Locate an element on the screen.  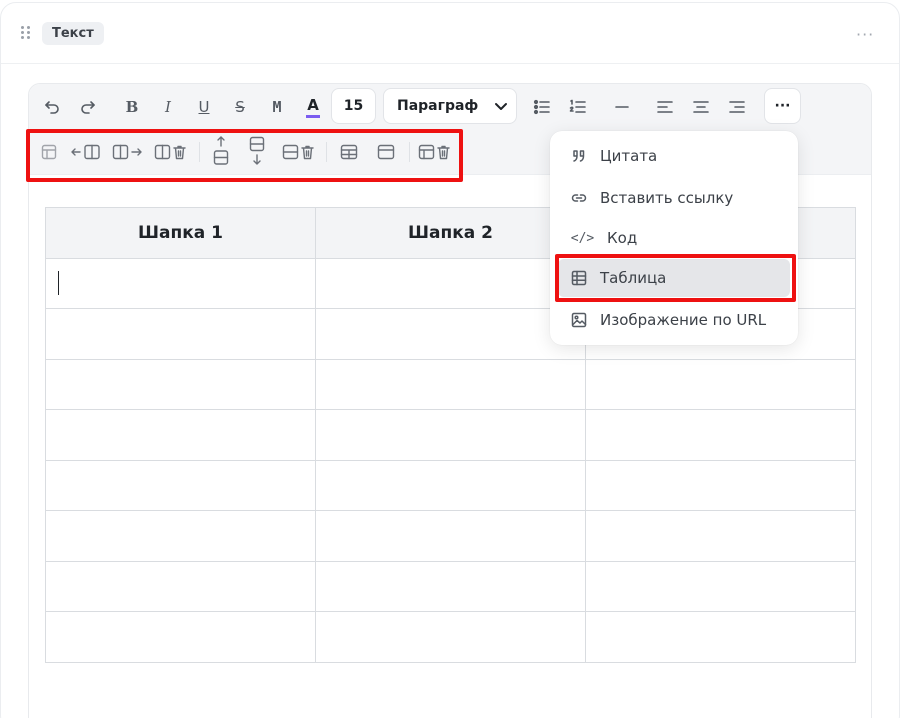
menu-item-label: Вставить ссылку is located at coordinates (667, 198).